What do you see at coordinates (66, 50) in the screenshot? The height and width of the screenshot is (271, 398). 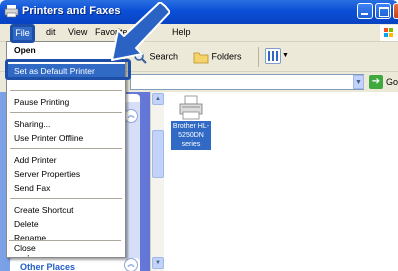 I see `menu-item-open: Open` at bounding box center [66, 50].